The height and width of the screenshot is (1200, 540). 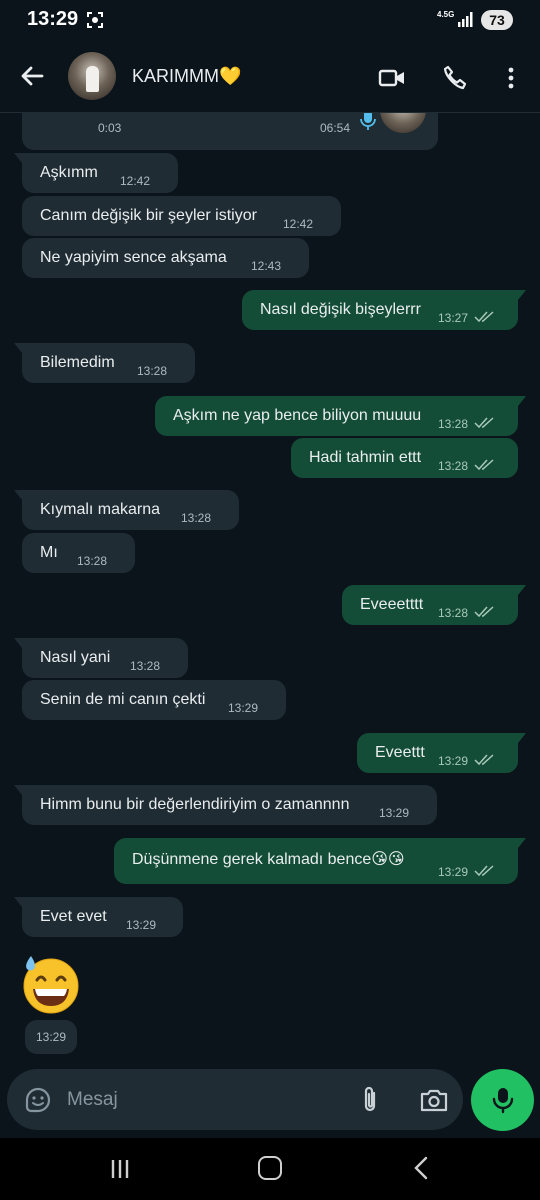 I want to click on home-icon, so click(x=270, y=1168).